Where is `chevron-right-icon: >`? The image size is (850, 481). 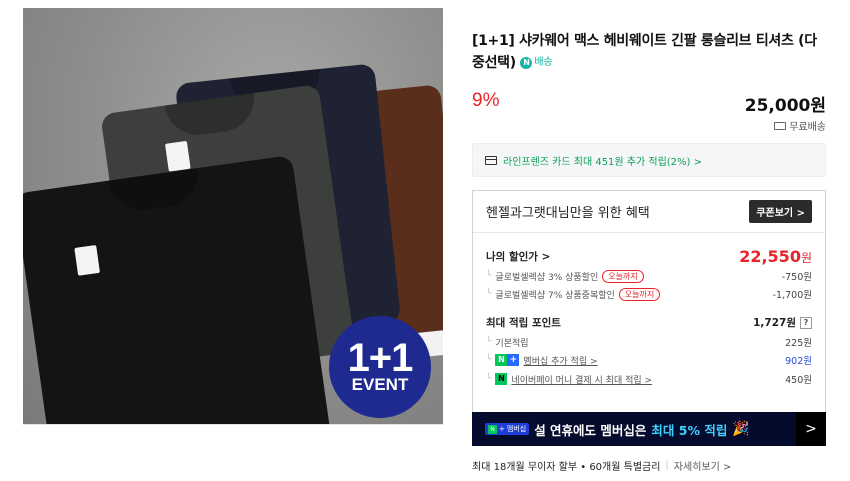 chevron-right-icon: > is located at coordinates (811, 429).